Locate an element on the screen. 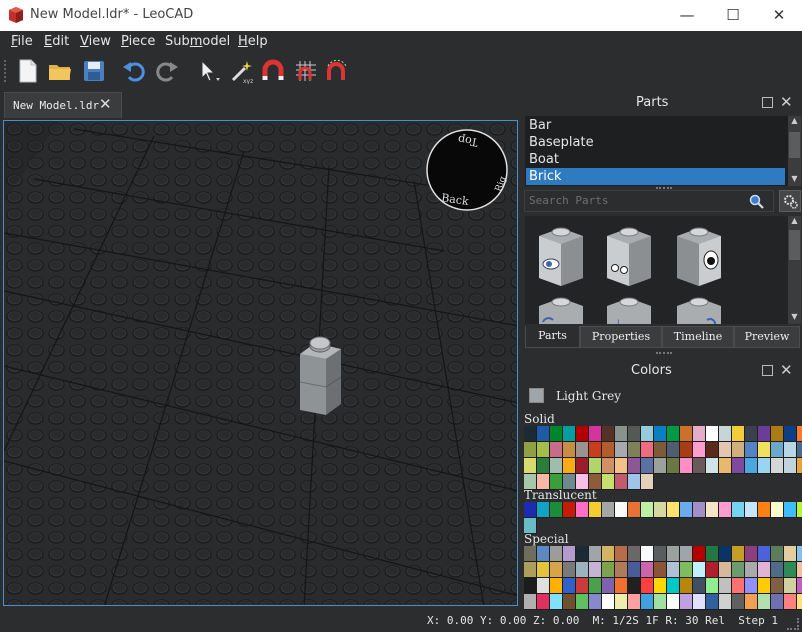 This screenshot has height=632, width=802. parts-panel-close-icon: ✕ is located at coordinates (786, 102).